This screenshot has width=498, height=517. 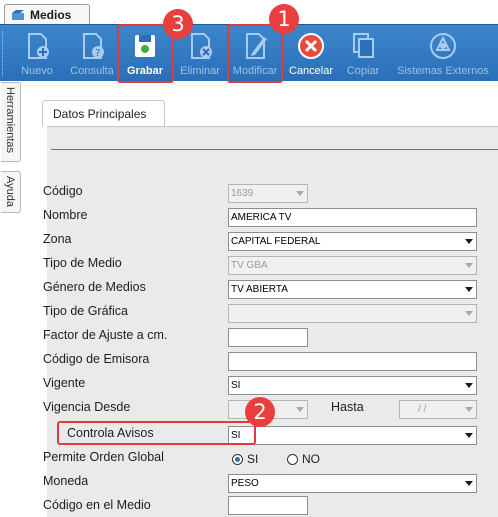 What do you see at coordinates (3, 54) in the screenshot?
I see `toolbar-grip` at bounding box center [3, 54].